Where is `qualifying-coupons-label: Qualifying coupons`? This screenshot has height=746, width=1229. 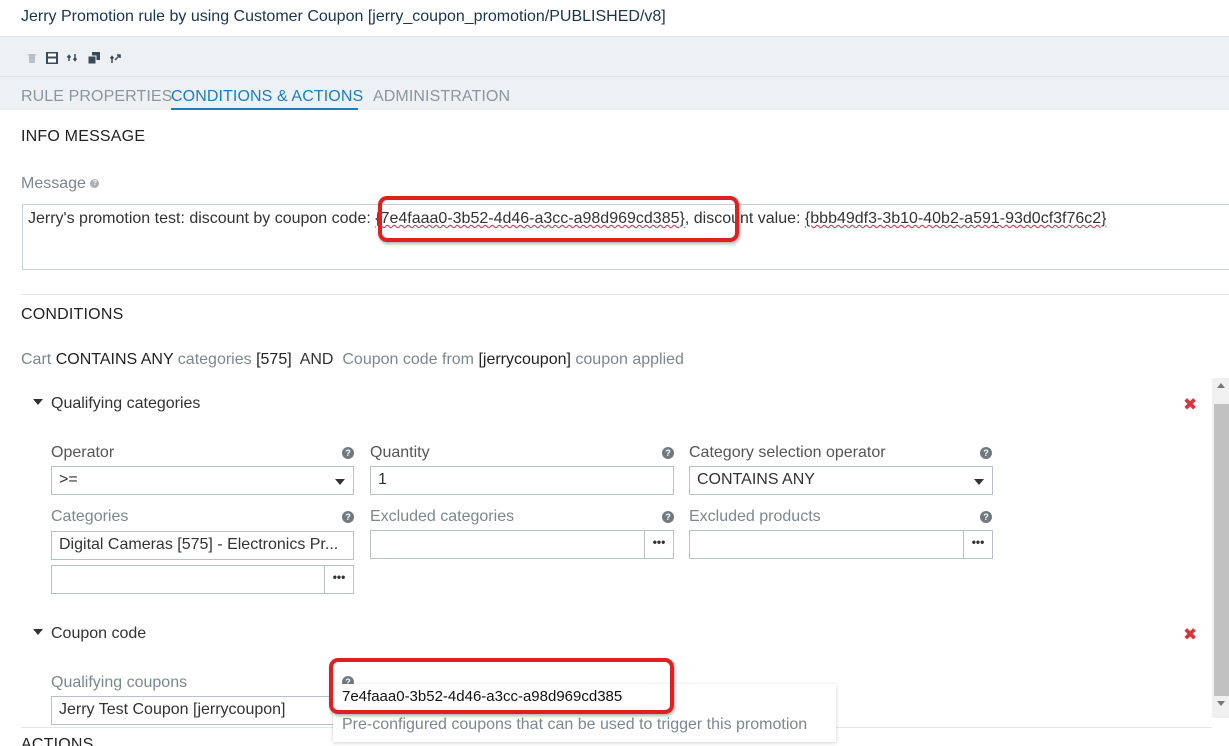 qualifying-coupons-label: Qualifying coupons is located at coordinates (119, 682).